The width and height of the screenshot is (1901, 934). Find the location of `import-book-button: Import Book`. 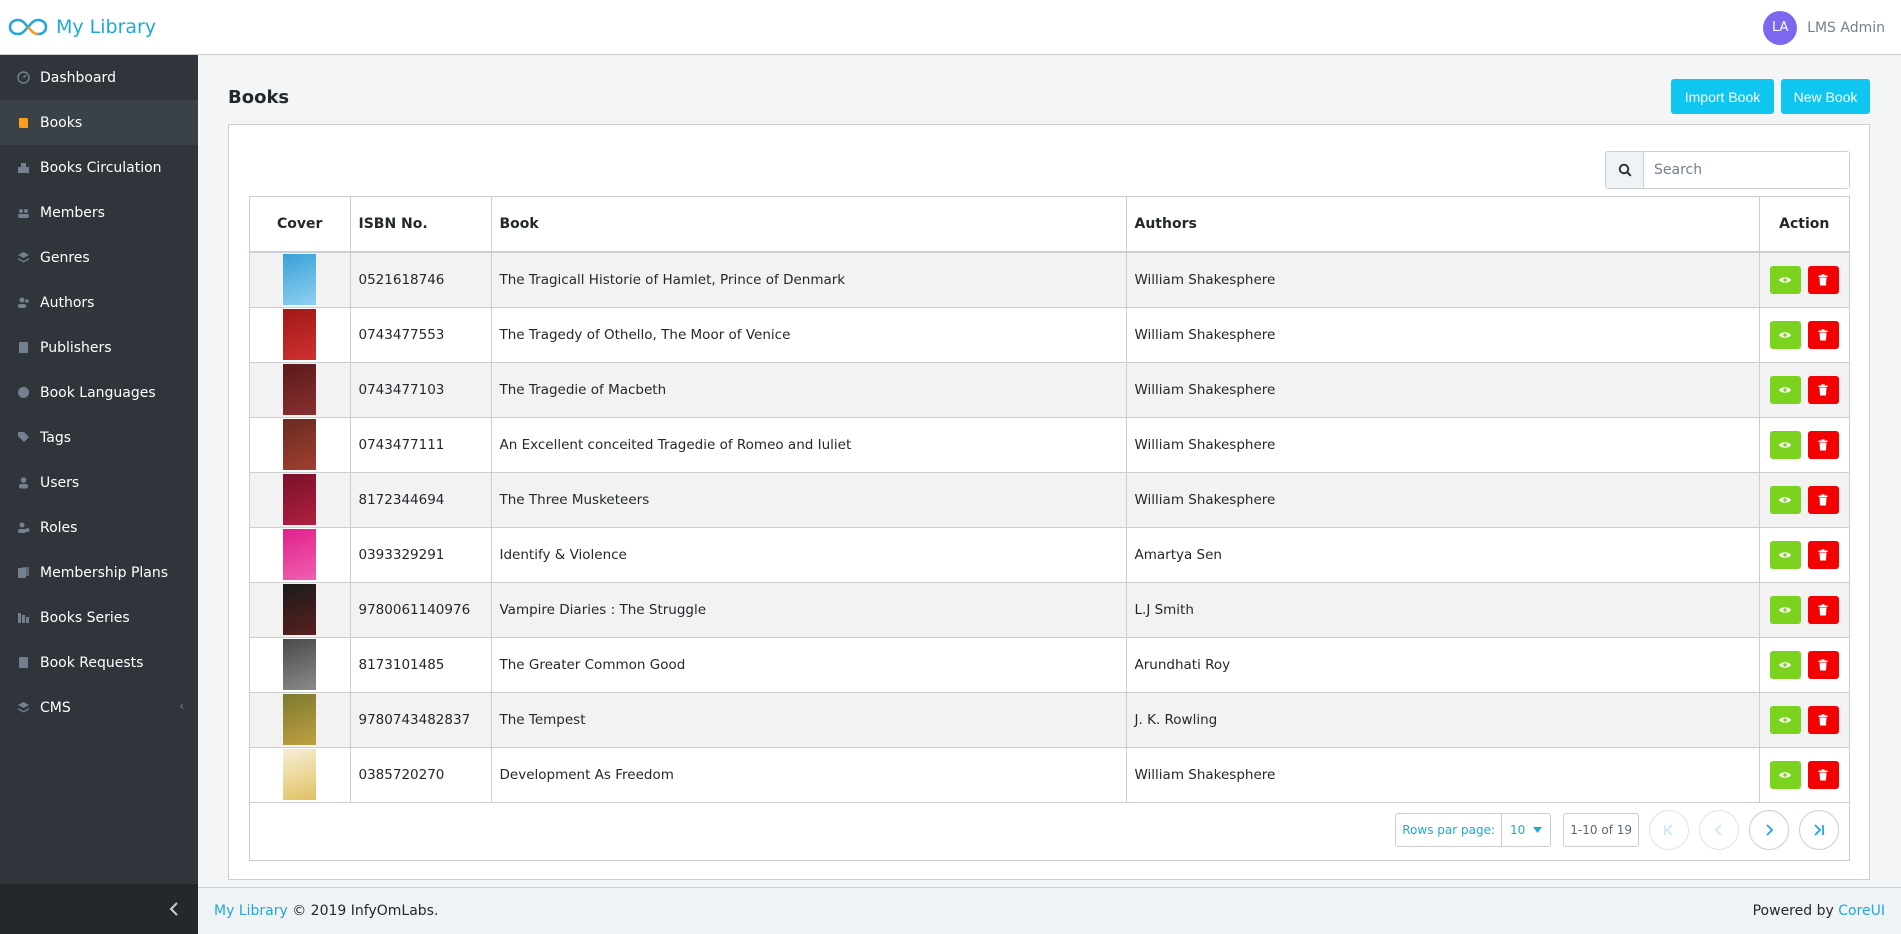

import-book-button: Import Book is located at coordinates (1722, 96).